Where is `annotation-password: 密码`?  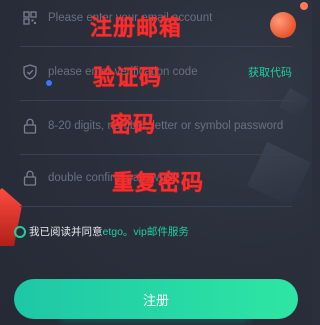 annotation-password: 密码 is located at coordinates (133, 125).